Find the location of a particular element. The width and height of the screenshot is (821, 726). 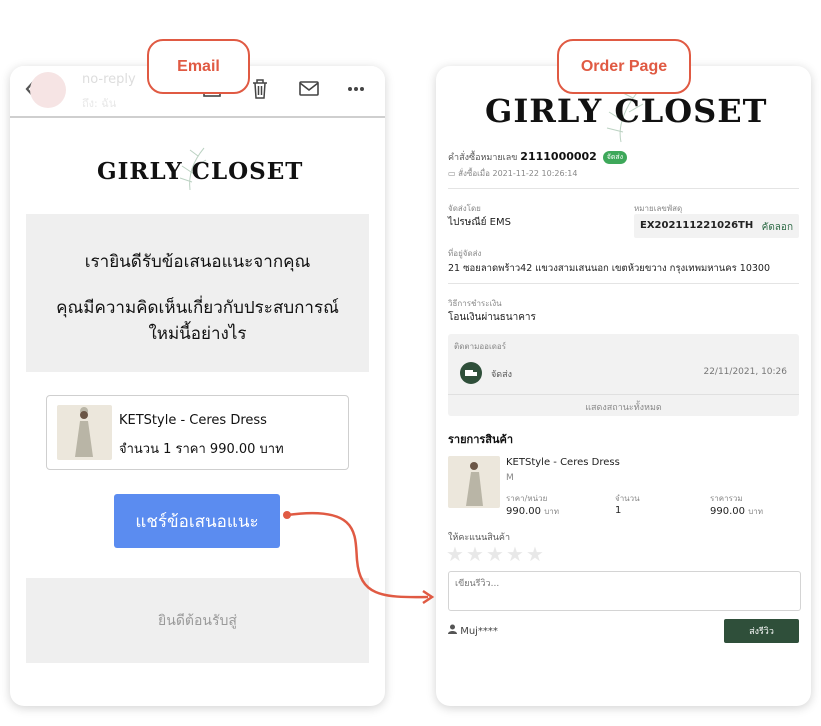

item-thumbnail is located at coordinates (474, 482).